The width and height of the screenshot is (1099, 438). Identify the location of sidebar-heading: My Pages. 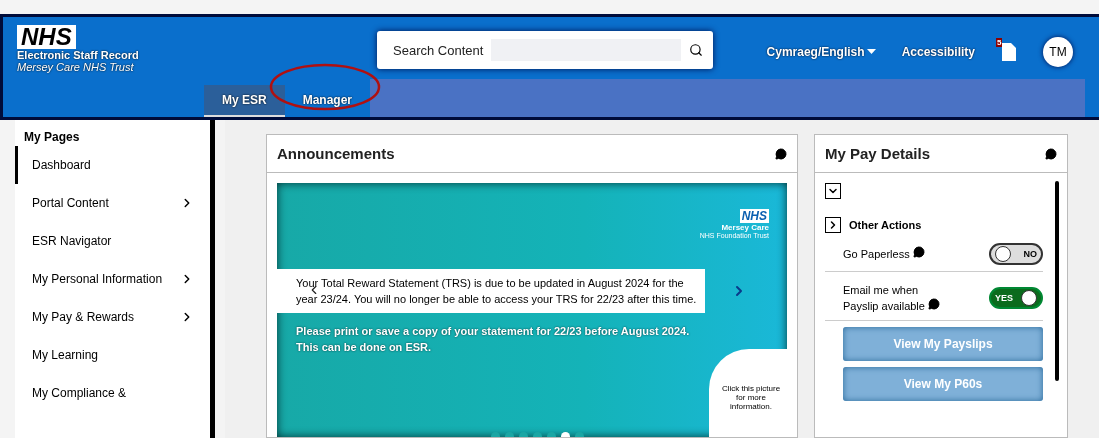
(52, 137).